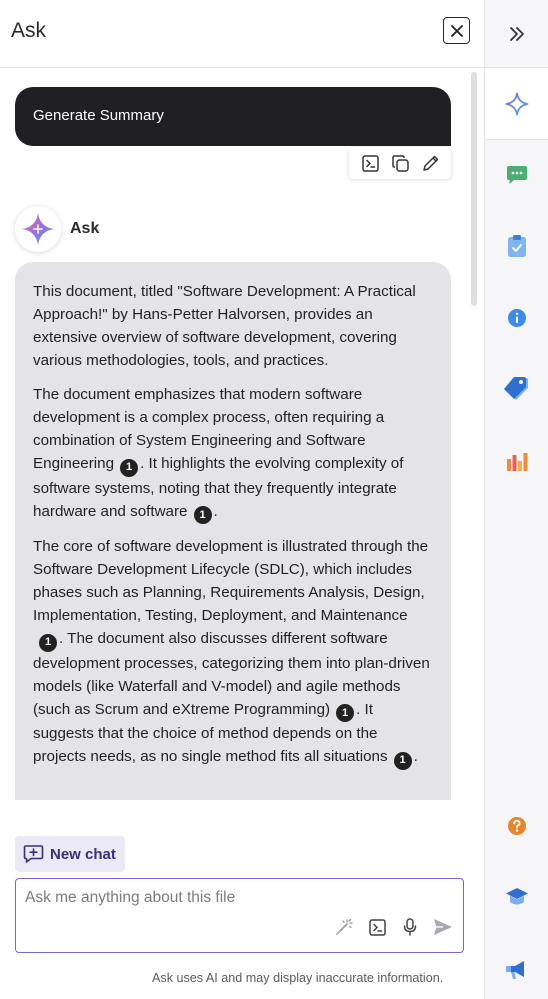 This screenshot has height=999, width=548. Describe the element at coordinates (474, 189) in the screenshot. I see `scrollbar-thumb` at that location.